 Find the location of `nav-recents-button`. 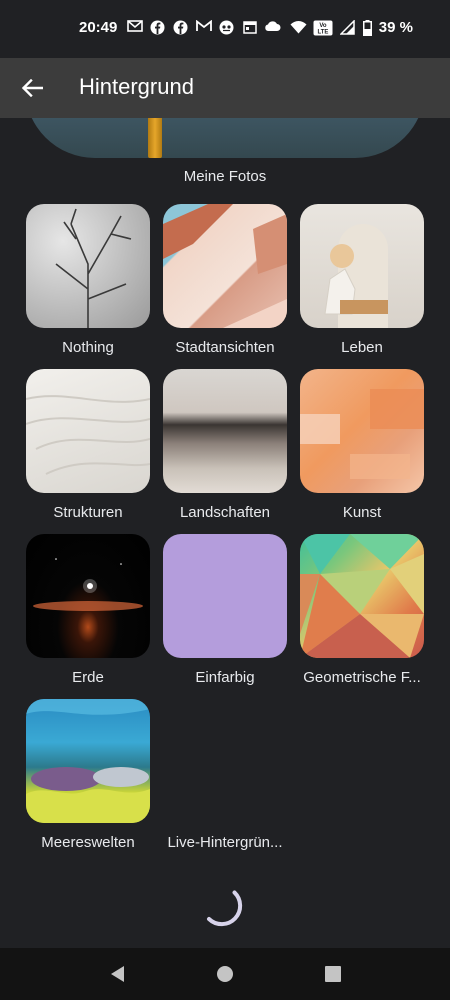

nav-recents-button is located at coordinates (333, 974).